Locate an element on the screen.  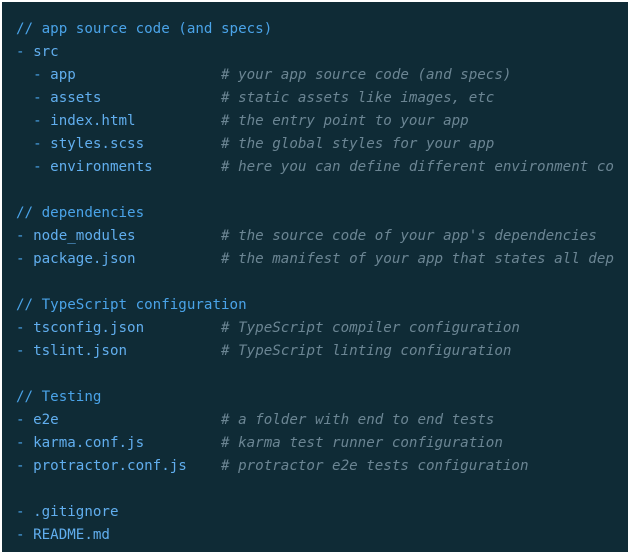
tree-item-name: package.json is located at coordinates (84, 259).